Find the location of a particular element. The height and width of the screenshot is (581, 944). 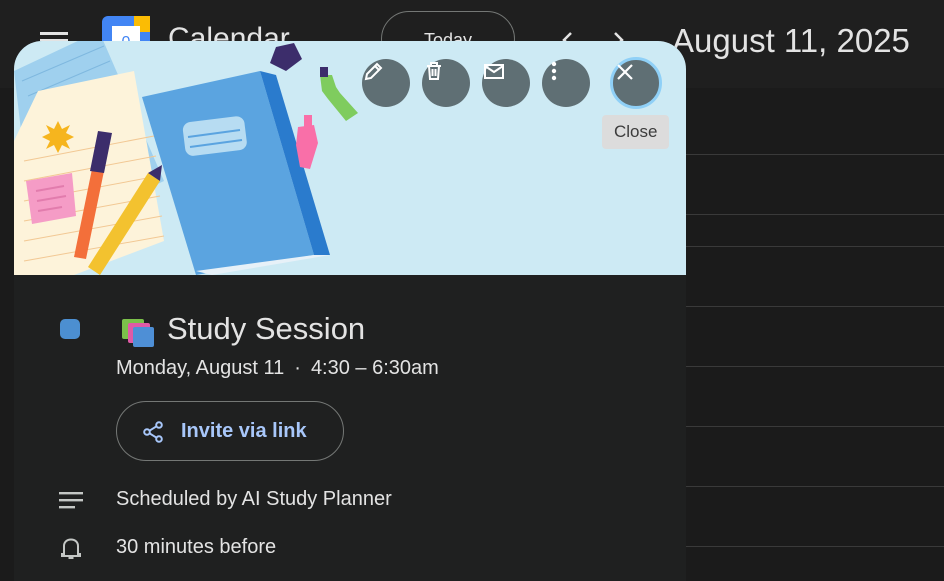

event-reminder: 30 minutes before is located at coordinates (196, 547).